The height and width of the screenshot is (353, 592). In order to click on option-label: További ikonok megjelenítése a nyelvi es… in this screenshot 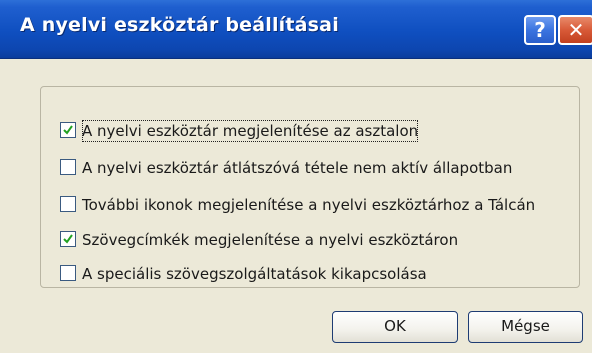, I will do `click(309, 205)`.